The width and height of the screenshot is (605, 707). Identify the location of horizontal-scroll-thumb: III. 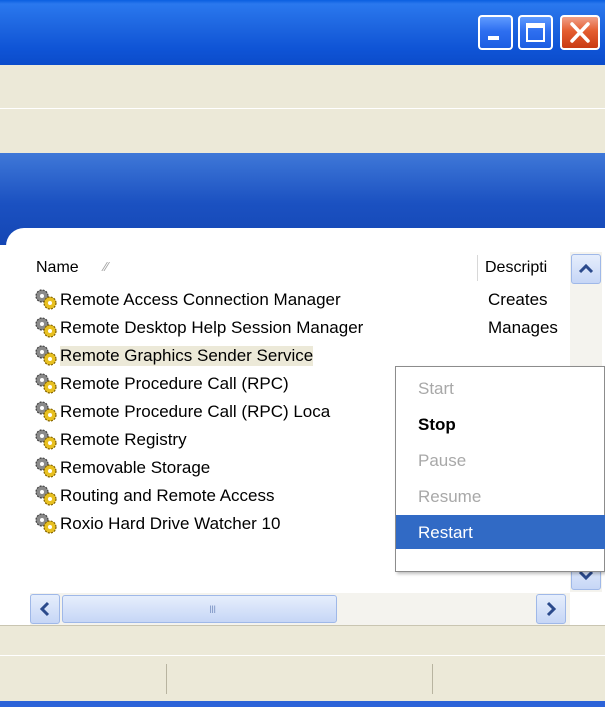
(199, 609).